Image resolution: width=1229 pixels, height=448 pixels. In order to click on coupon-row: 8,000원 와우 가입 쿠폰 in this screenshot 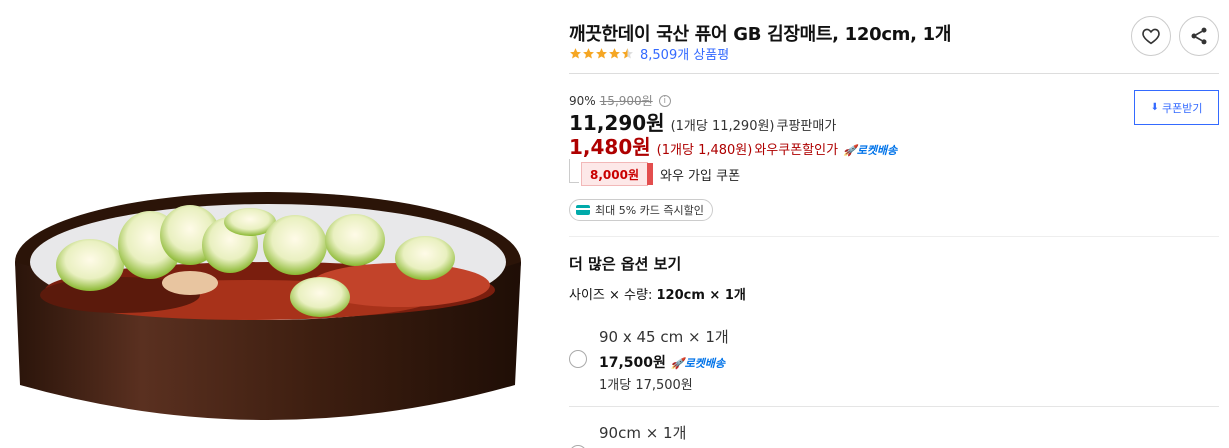, I will do `click(655, 172)`.